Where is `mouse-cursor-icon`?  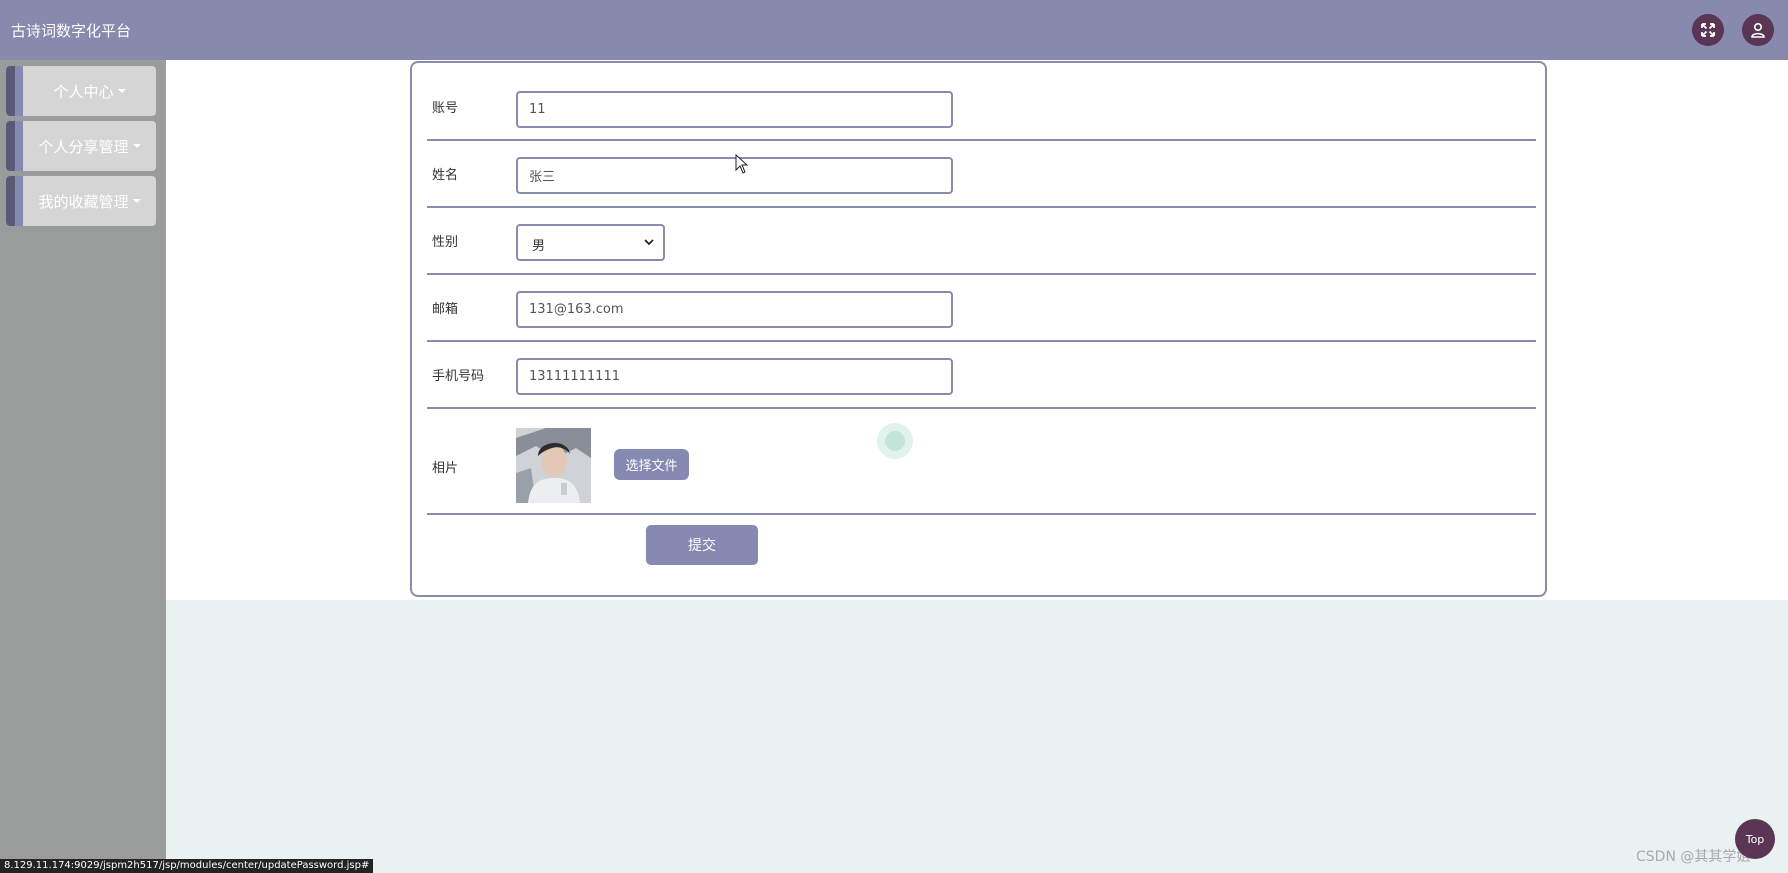 mouse-cursor-icon is located at coordinates (742, 164).